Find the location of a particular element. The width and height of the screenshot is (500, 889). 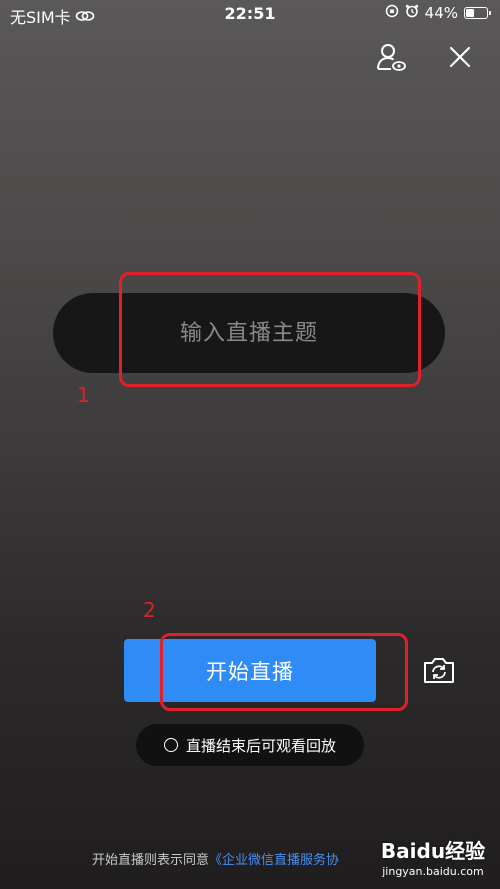

replay-option-label: 直播结束后可观看回放 is located at coordinates (260, 745).